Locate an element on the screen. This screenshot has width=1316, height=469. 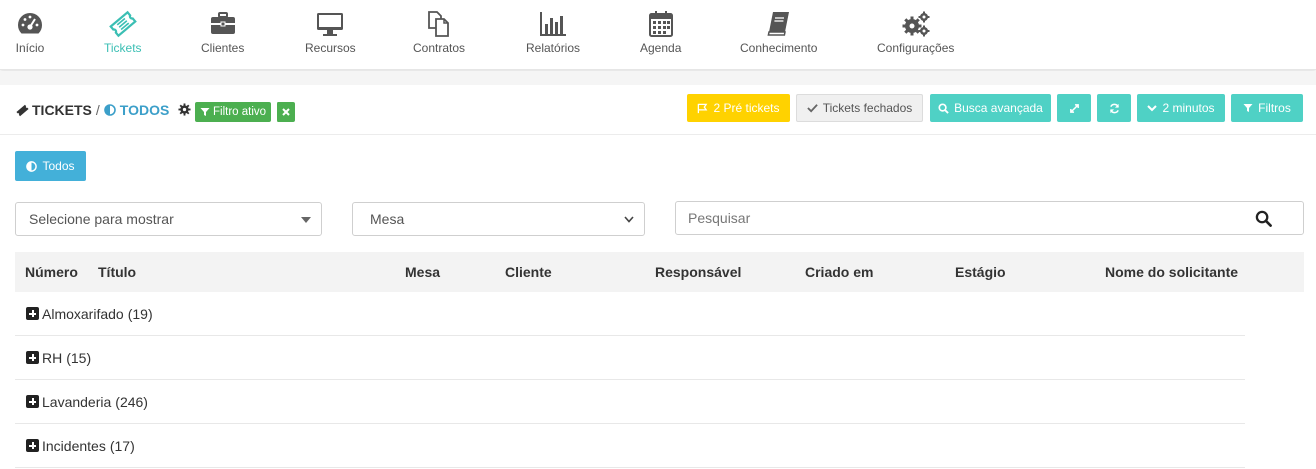
nav-item-conhecimento: Conhecimento is located at coordinates (778, 32).